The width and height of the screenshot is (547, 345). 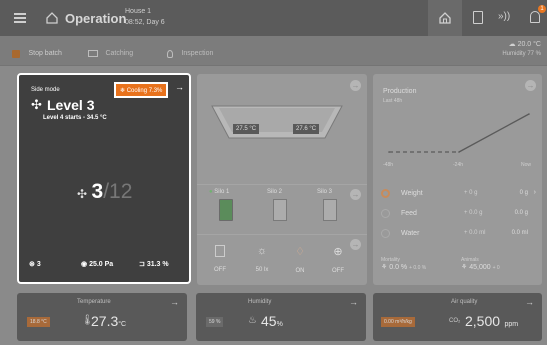 I want to click on cooling-badge: ❄ Cooling 7.3%, so click(x=141, y=90).